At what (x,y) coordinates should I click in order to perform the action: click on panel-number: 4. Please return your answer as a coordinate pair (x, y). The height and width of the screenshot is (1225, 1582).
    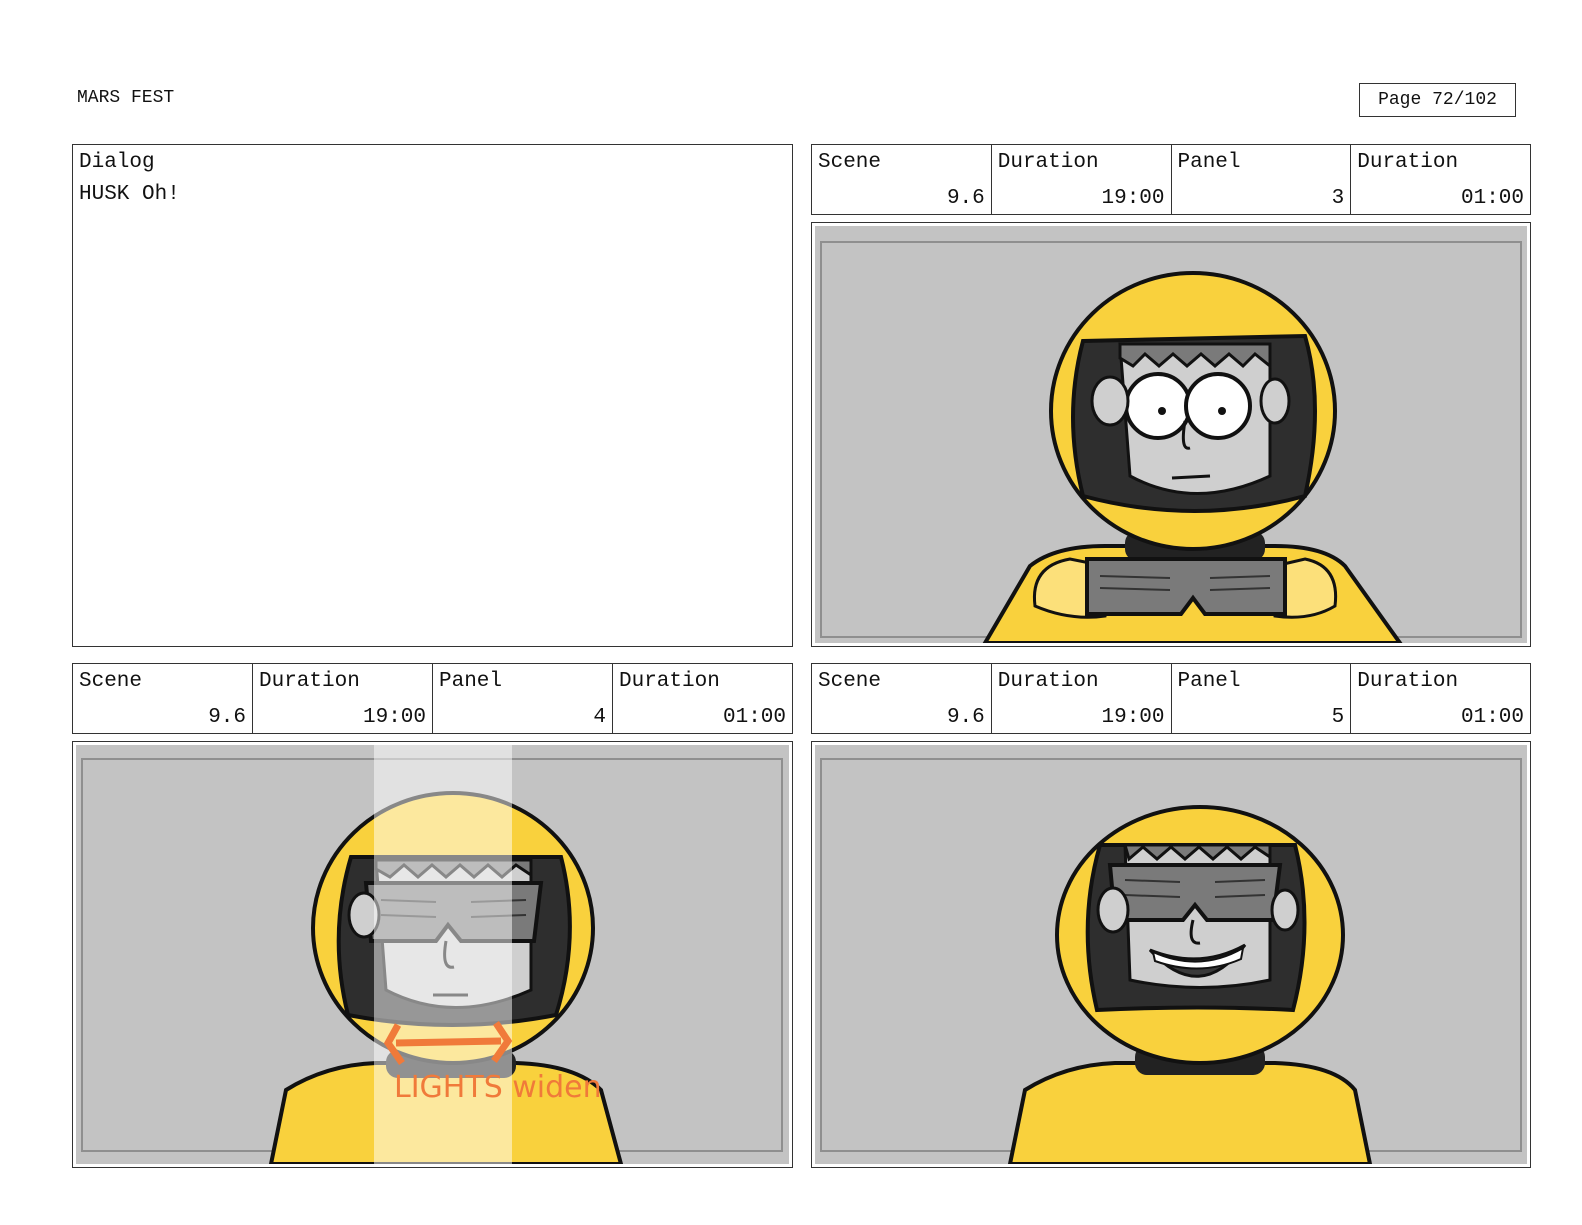
    Looking at the image, I should click on (599, 717).